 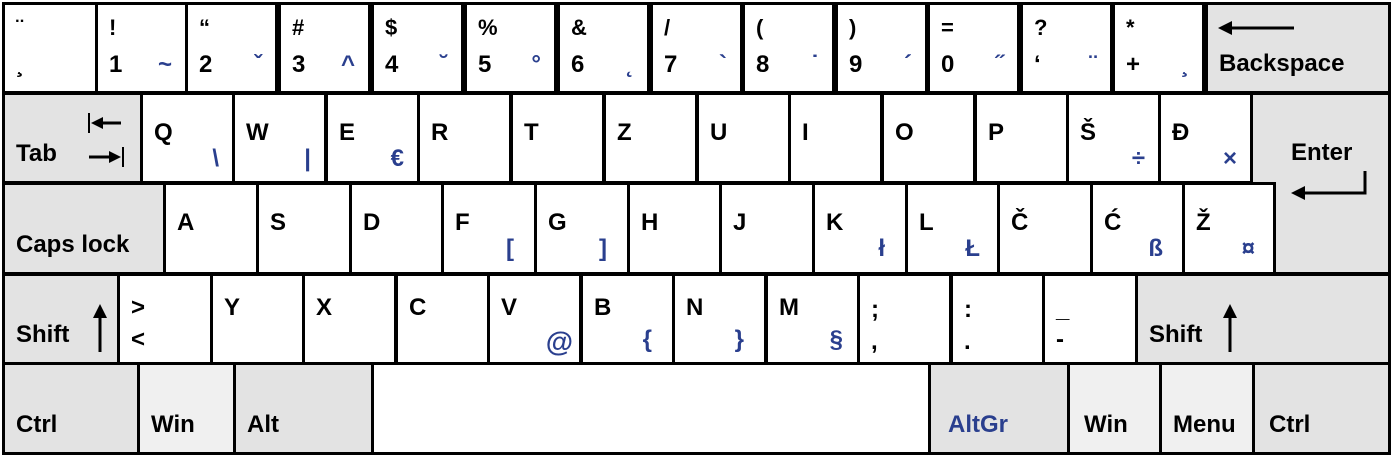 What do you see at coordinates (767, 228) in the screenshot?
I see `key-j: J` at bounding box center [767, 228].